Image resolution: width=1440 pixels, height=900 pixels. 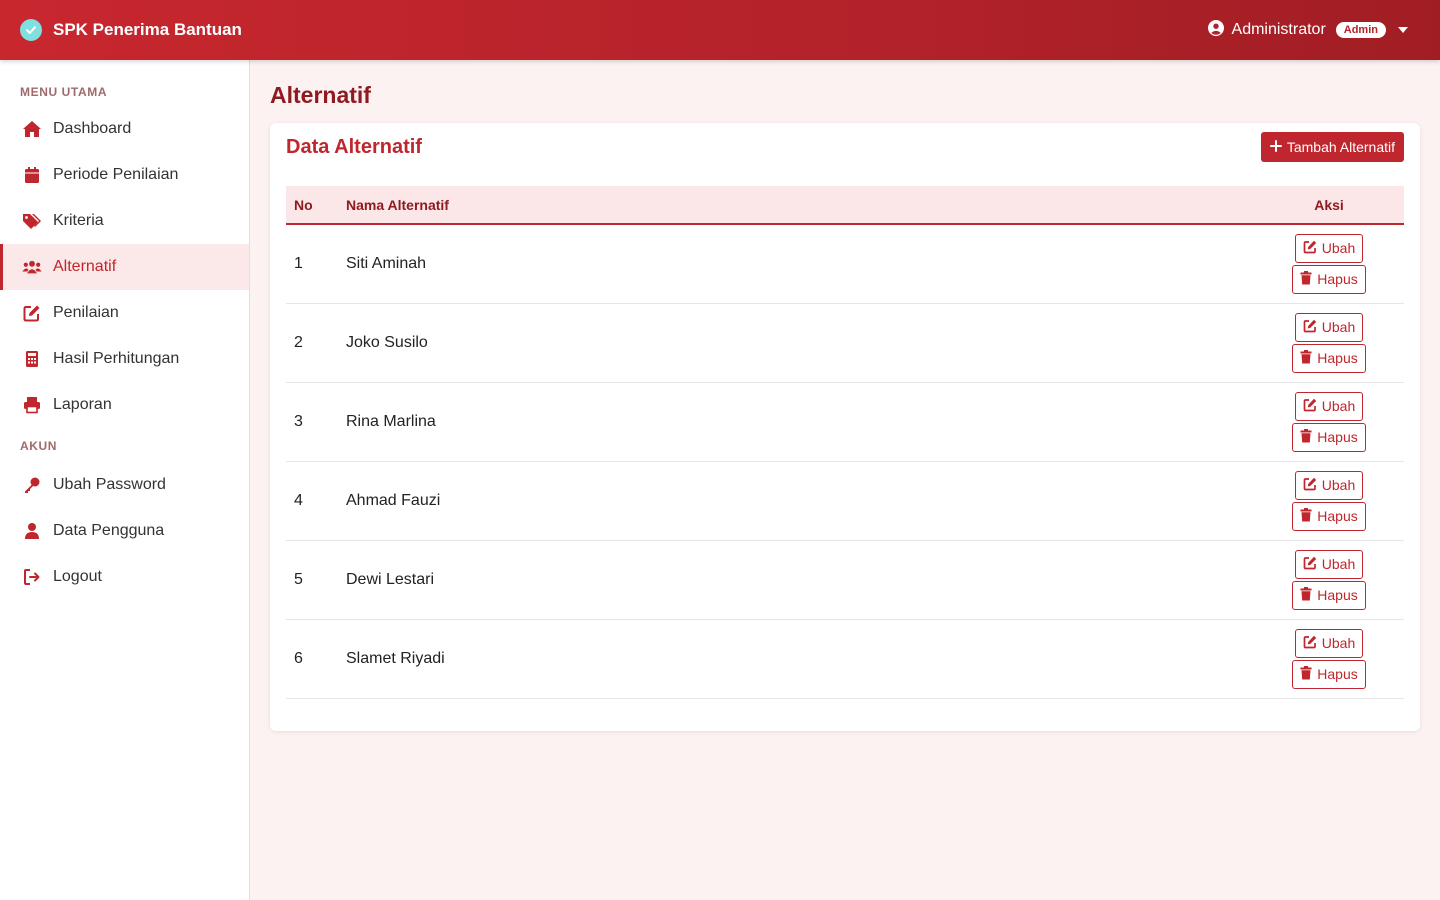 What do you see at coordinates (85, 266) in the screenshot?
I see `sidebar-item-label: Alternatif` at bounding box center [85, 266].